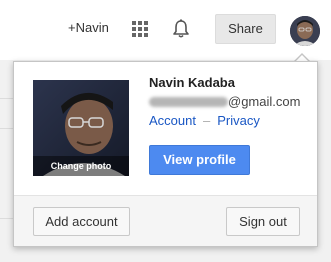 This screenshot has height=262, width=331. Describe the element at coordinates (172, 120) in the screenshot. I see `account-link: Account` at that location.